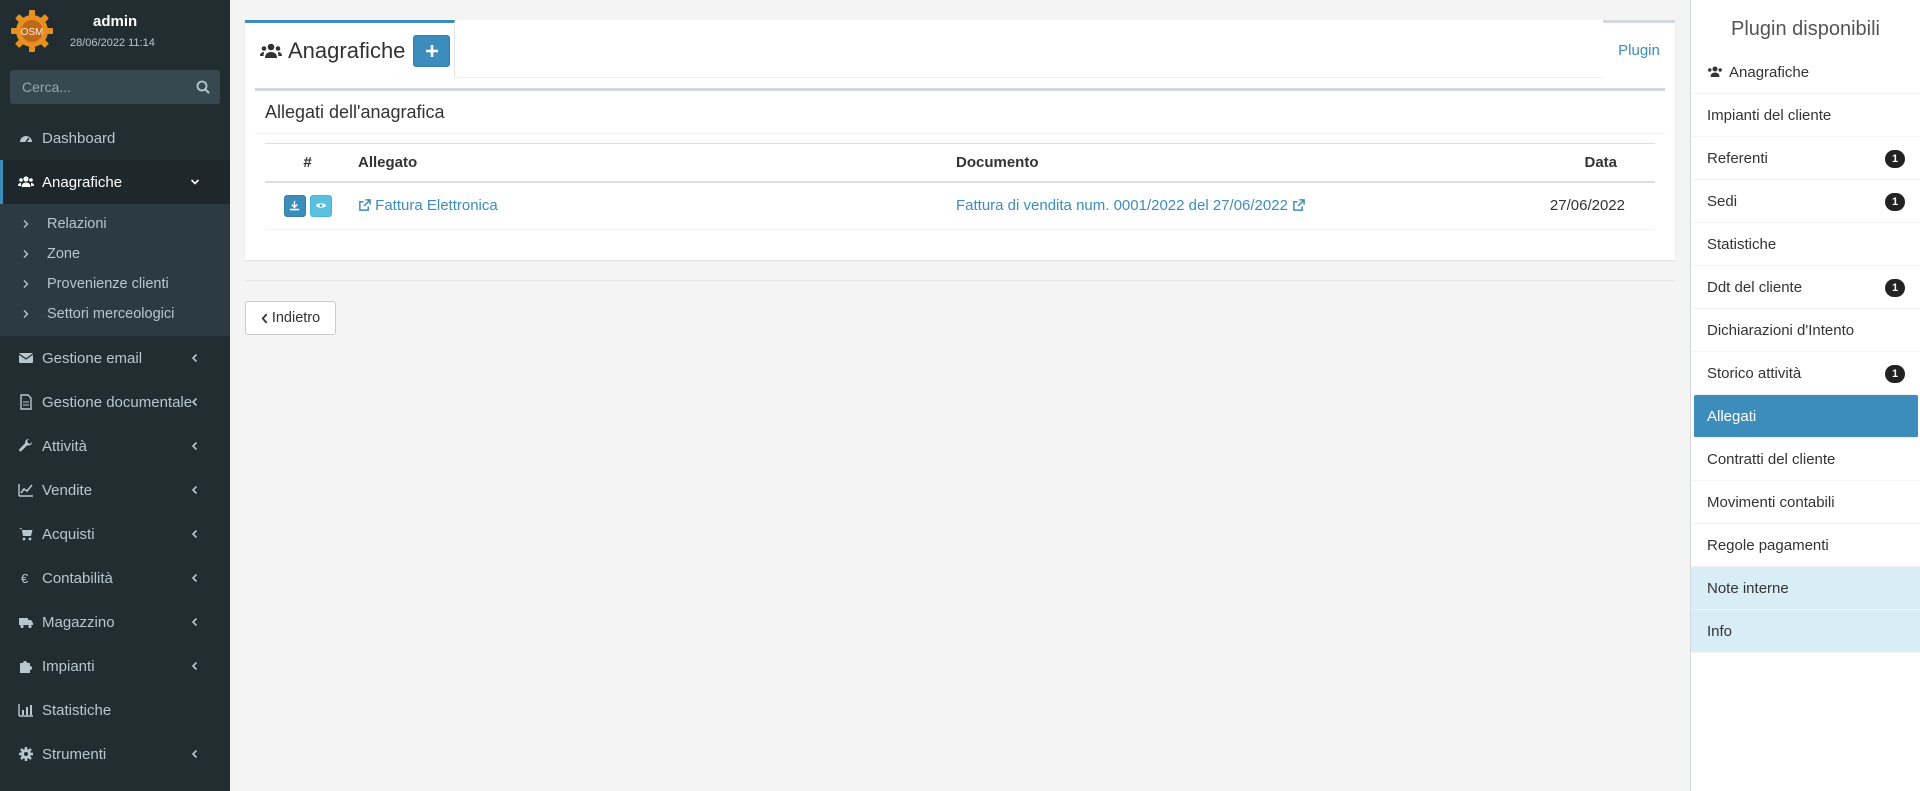 This screenshot has height=791, width=1920. What do you see at coordinates (436, 206) in the screenshot?
I see `attachment-name: Fattura Elettronica` at bounding box center [436, 206].